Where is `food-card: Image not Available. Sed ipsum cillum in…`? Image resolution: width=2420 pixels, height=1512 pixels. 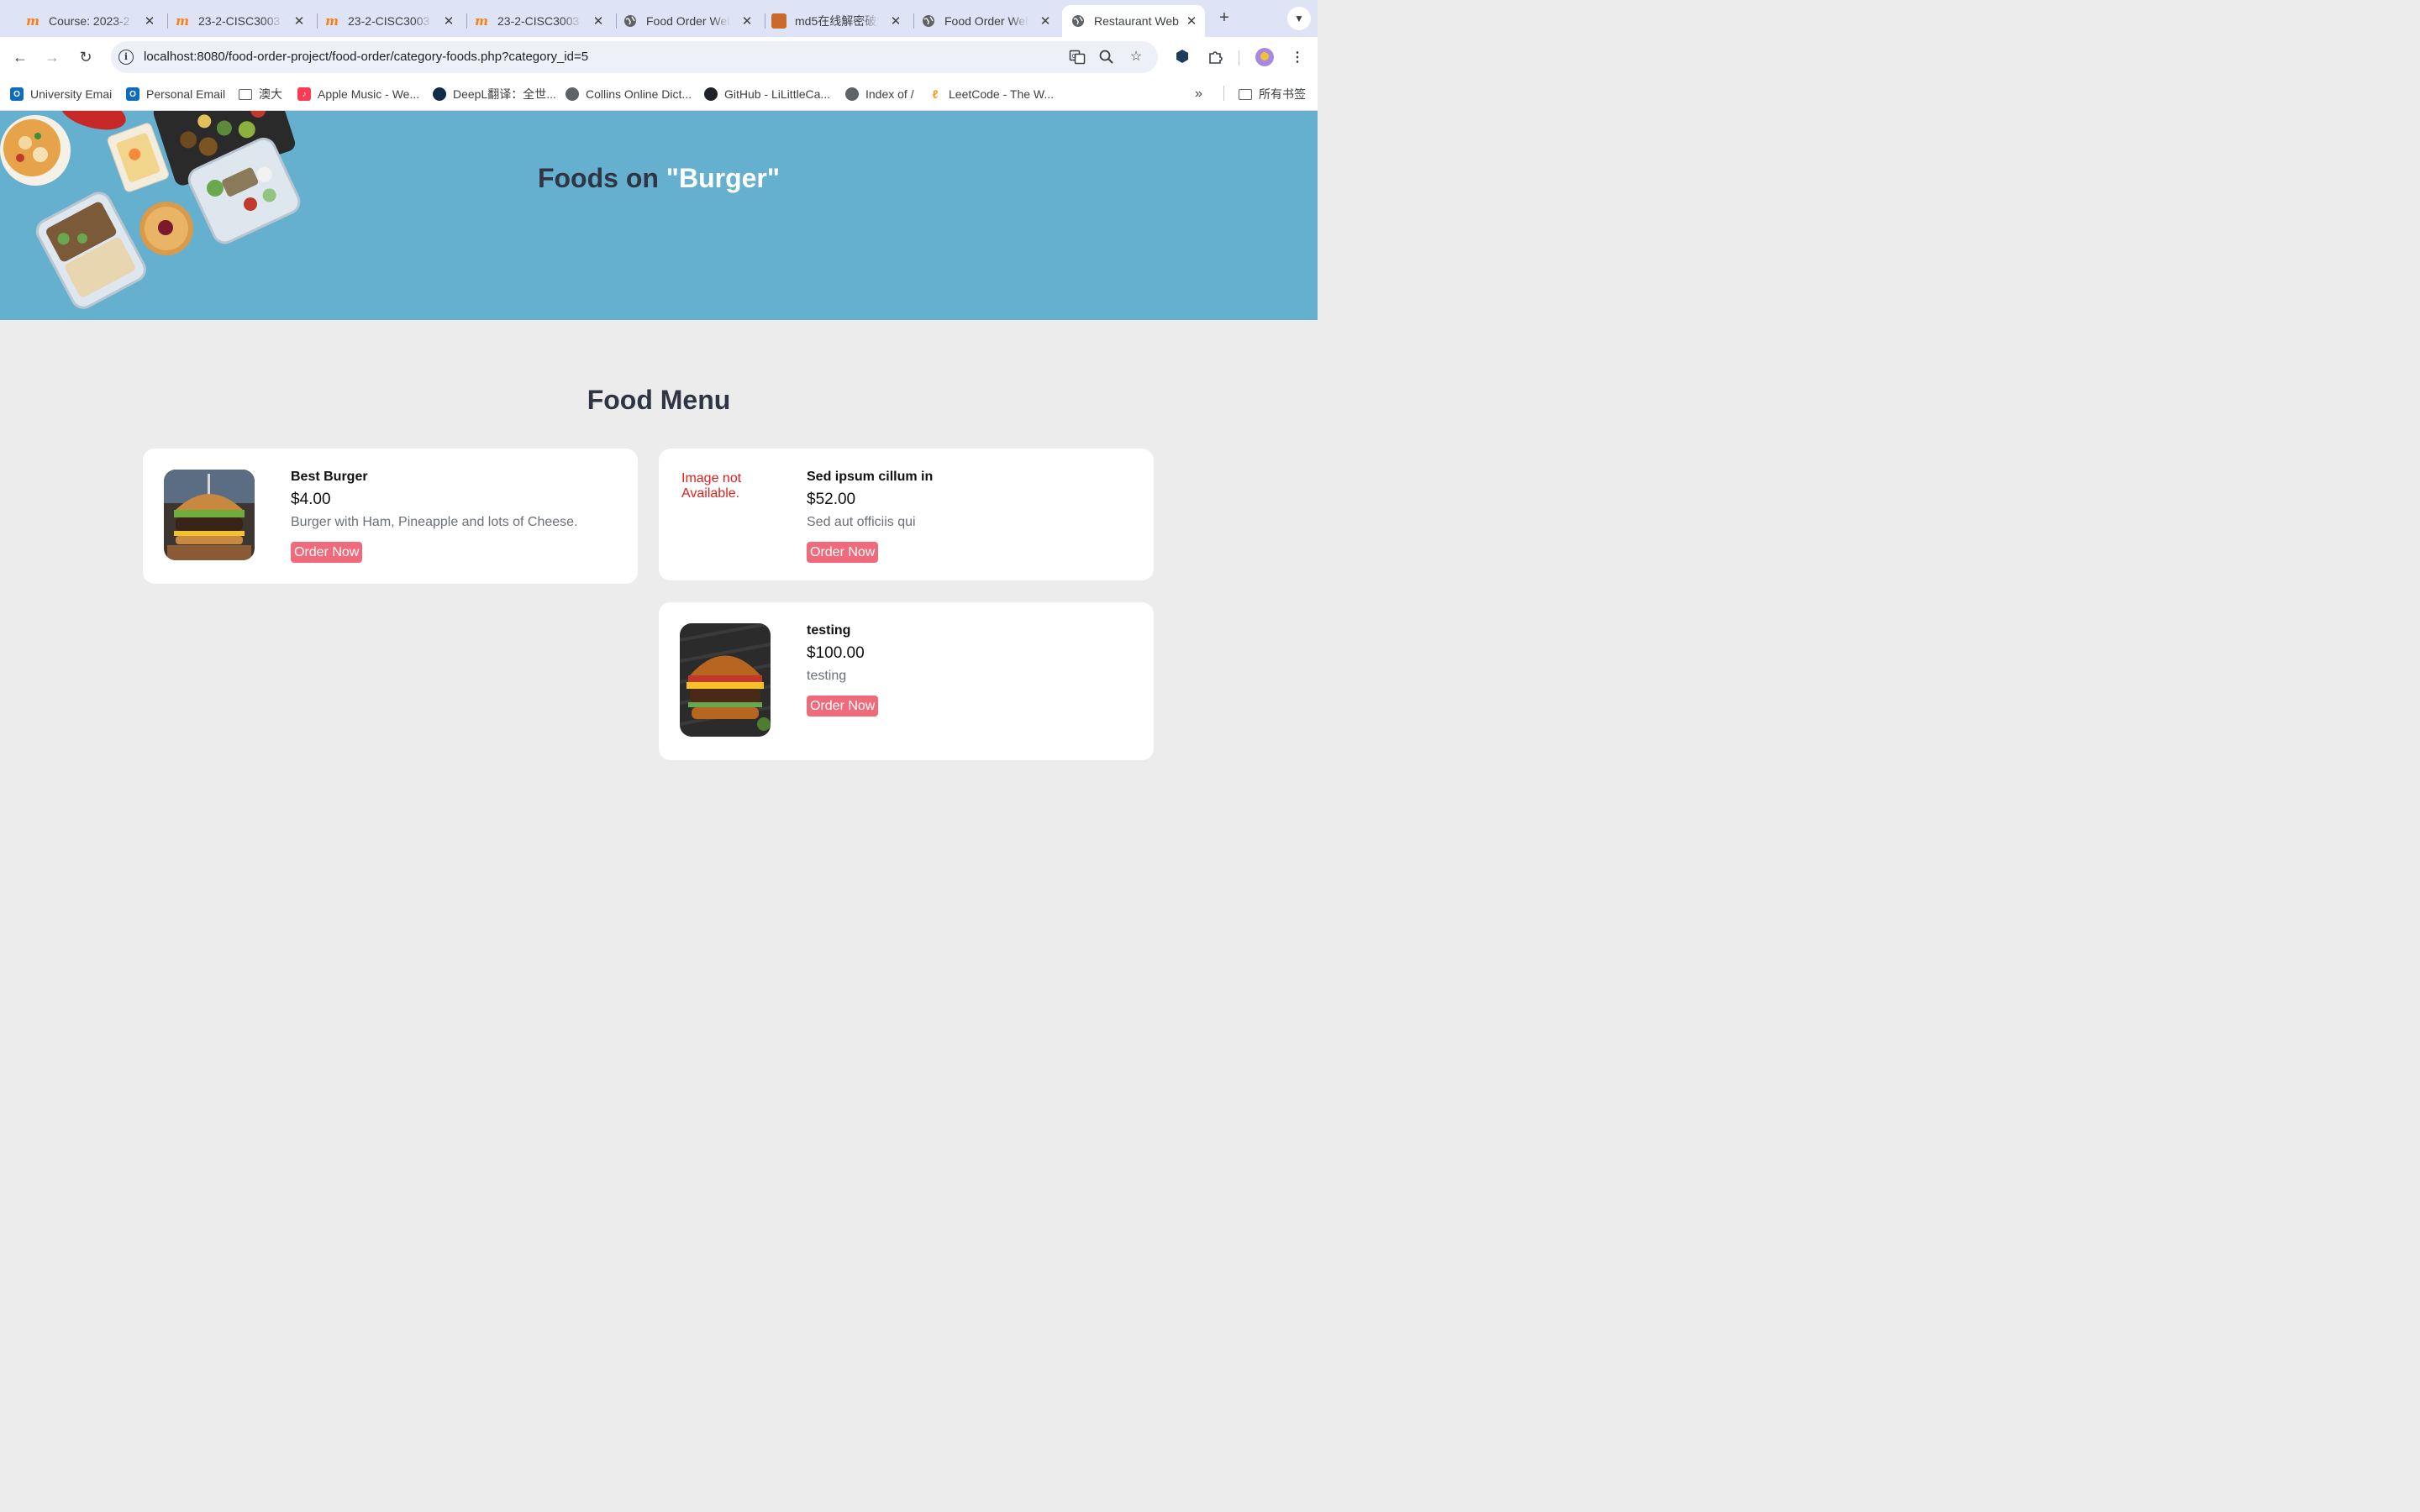
food-card: Image not Available. Sed ipsum cillum in… is located at coordinates (906, 514).